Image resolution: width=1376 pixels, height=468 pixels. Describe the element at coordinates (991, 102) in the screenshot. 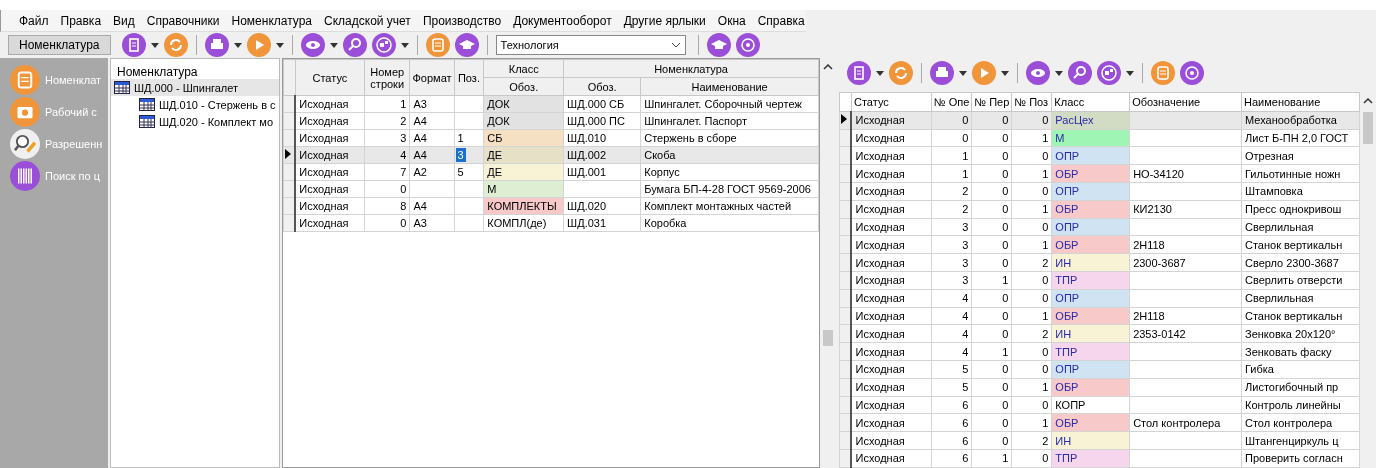

I see `column-header: № Пер` at that location.